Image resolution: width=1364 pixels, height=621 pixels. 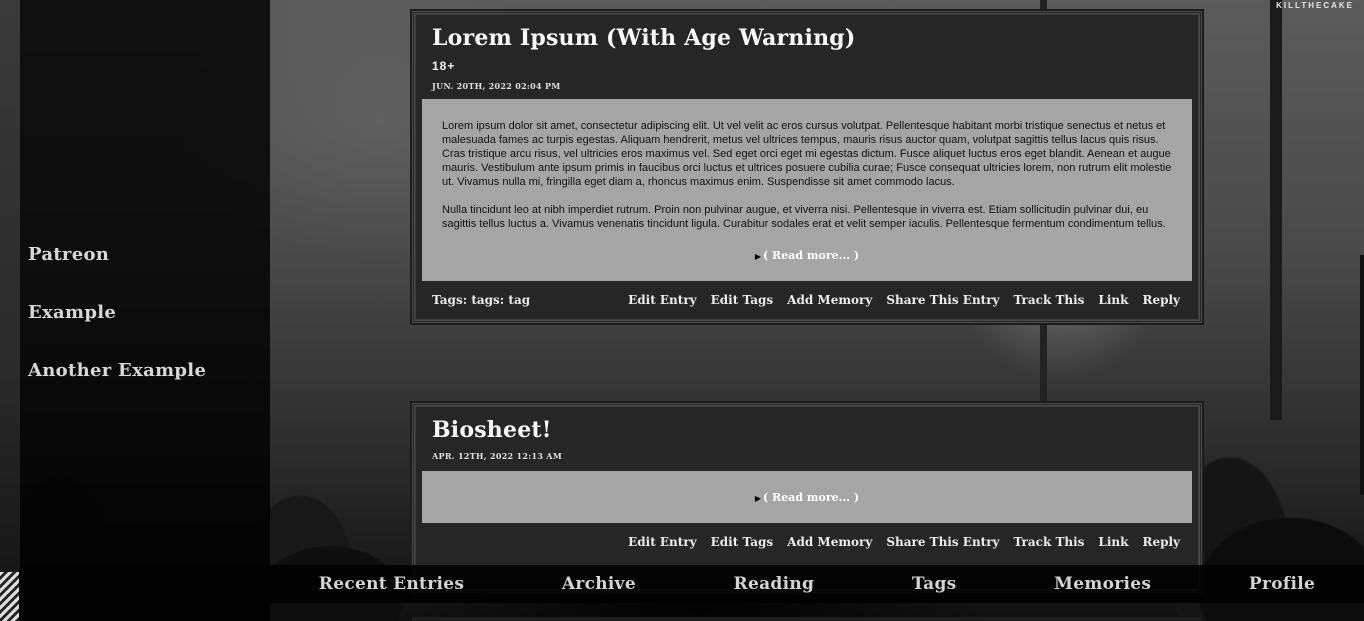 What do you see at coordinates (145, 593) in the screenshot?
I see `bottom-left-panel` at bounding box center [145, 593].